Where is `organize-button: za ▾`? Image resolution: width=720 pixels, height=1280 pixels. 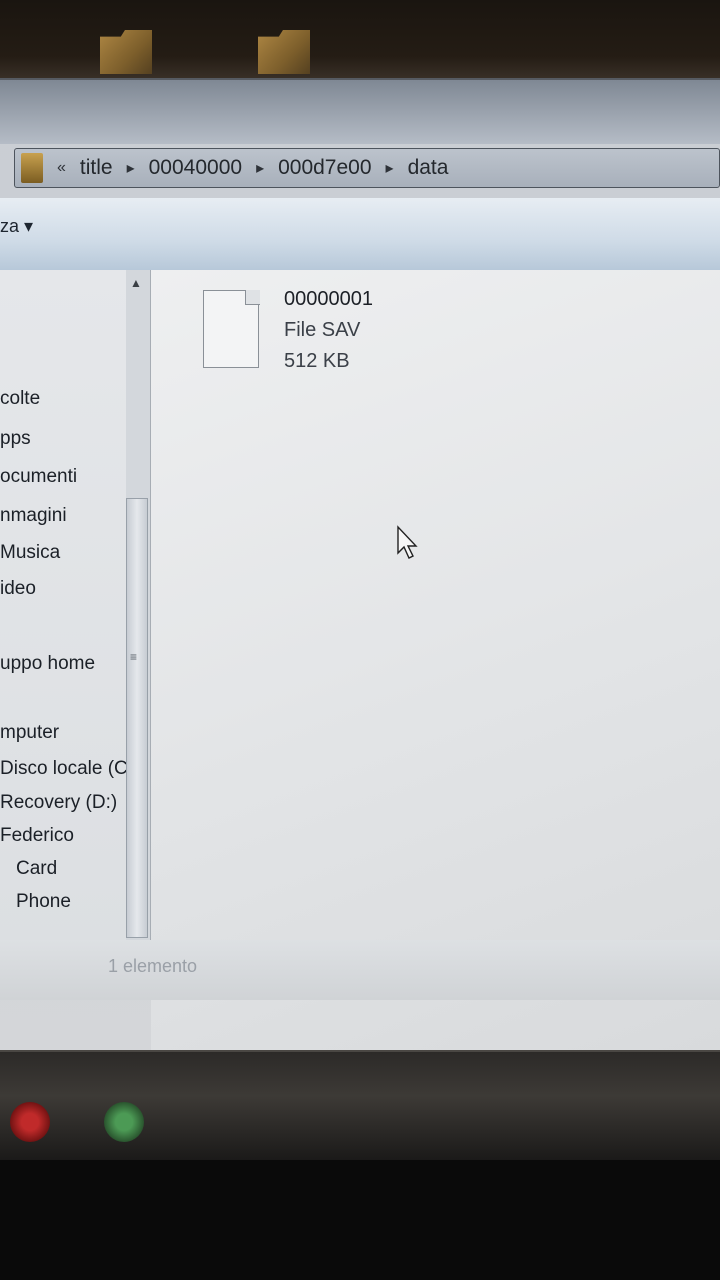
organize-button: za ▾ is located at coordinates (16, 226).